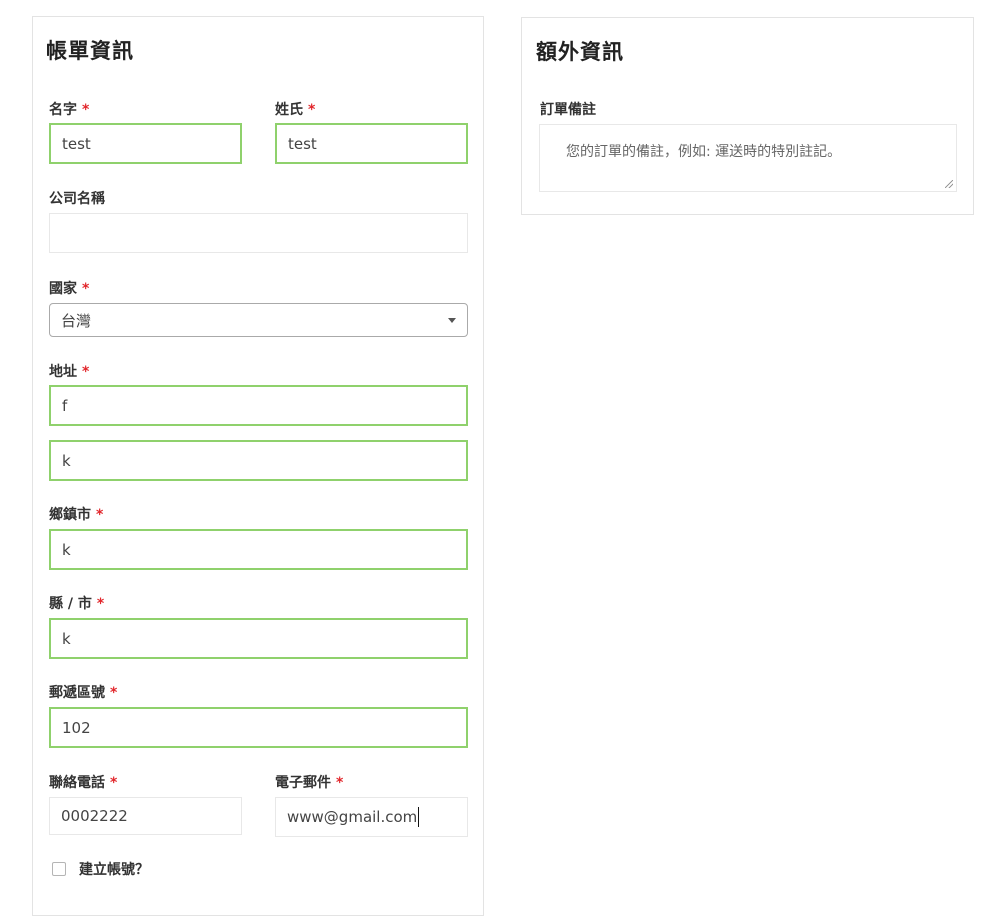  What do you see at coordinates (65, 405) in the screenshot?
I see `address-line1-value: f` at bounding box center [65, 405].